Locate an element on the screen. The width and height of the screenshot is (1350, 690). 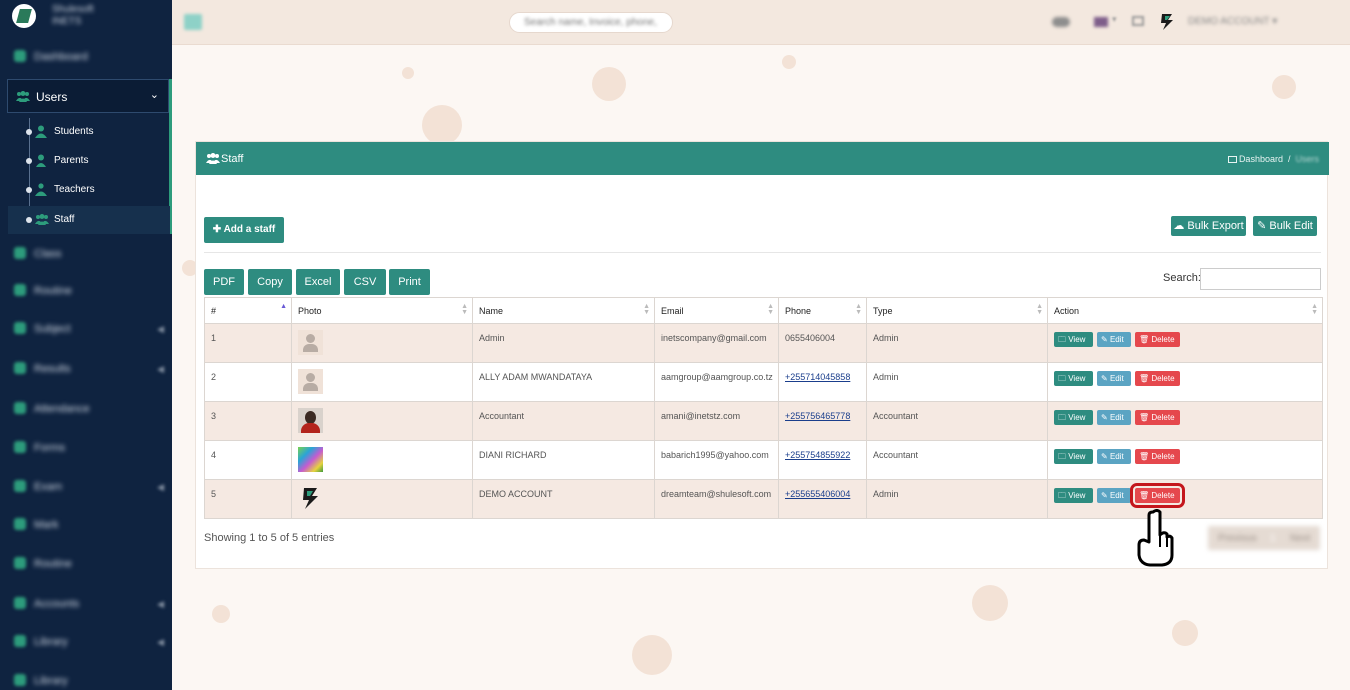
sidebar-item-class: Class is located at coordinates (86, 254).